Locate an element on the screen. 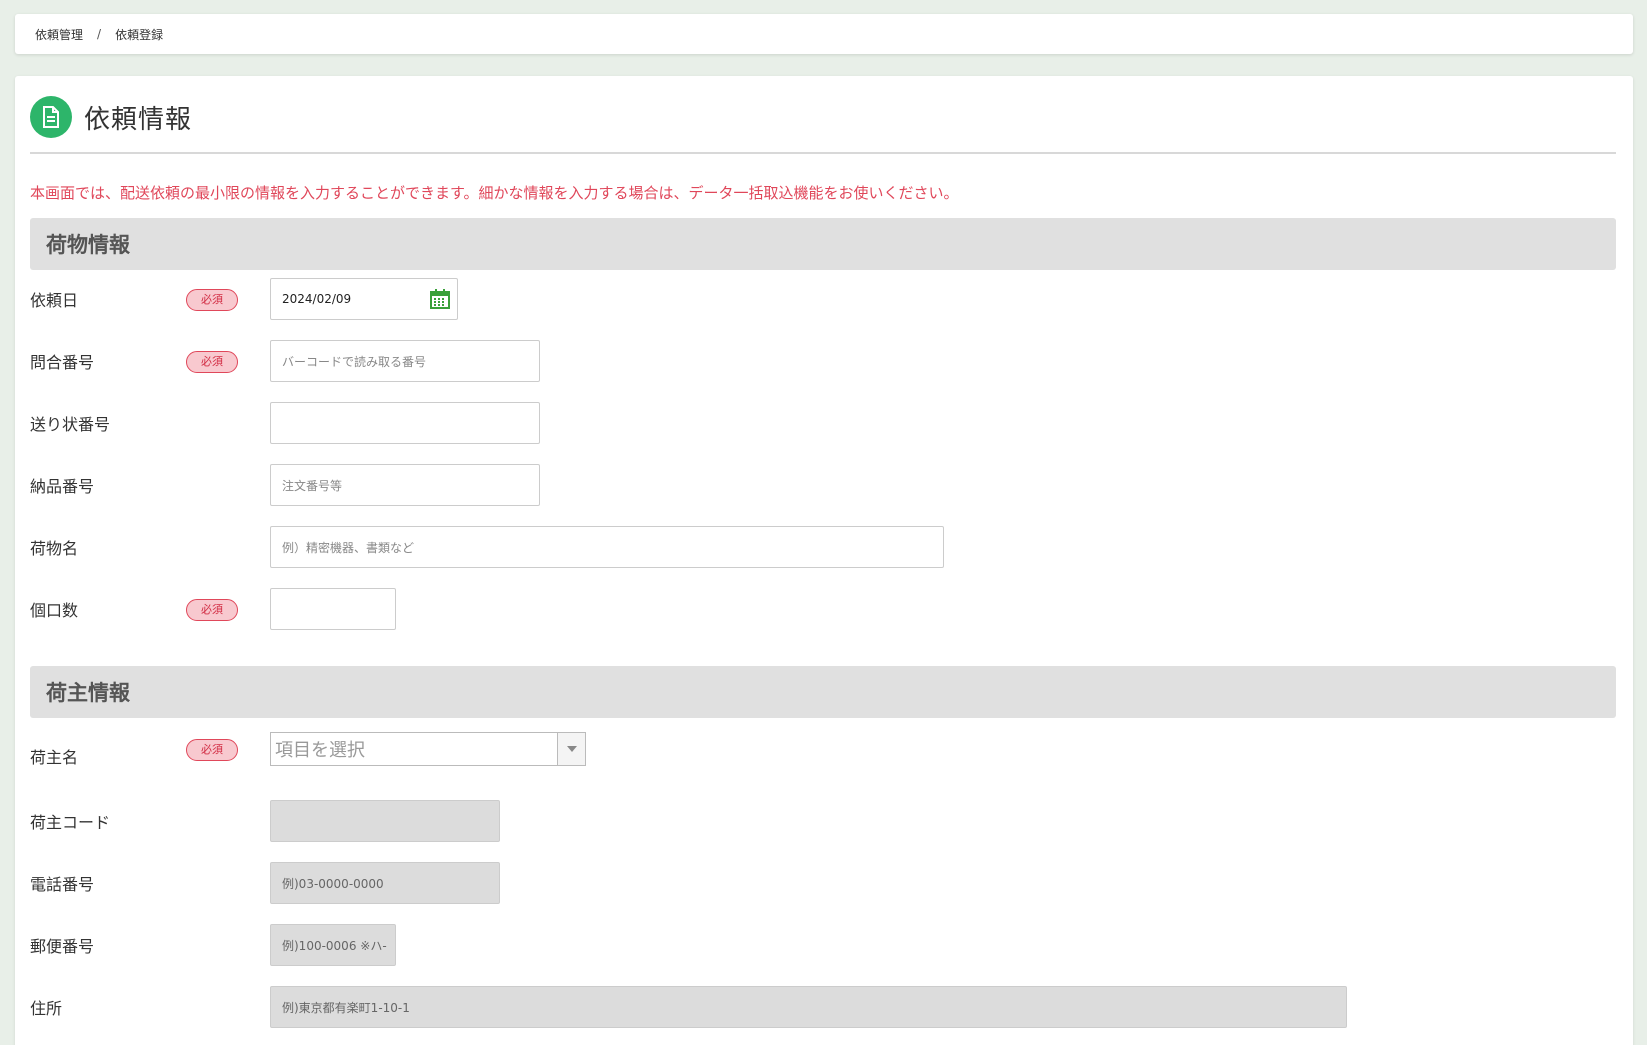  address-label: 住所 is located at coordinates (46, 1008).